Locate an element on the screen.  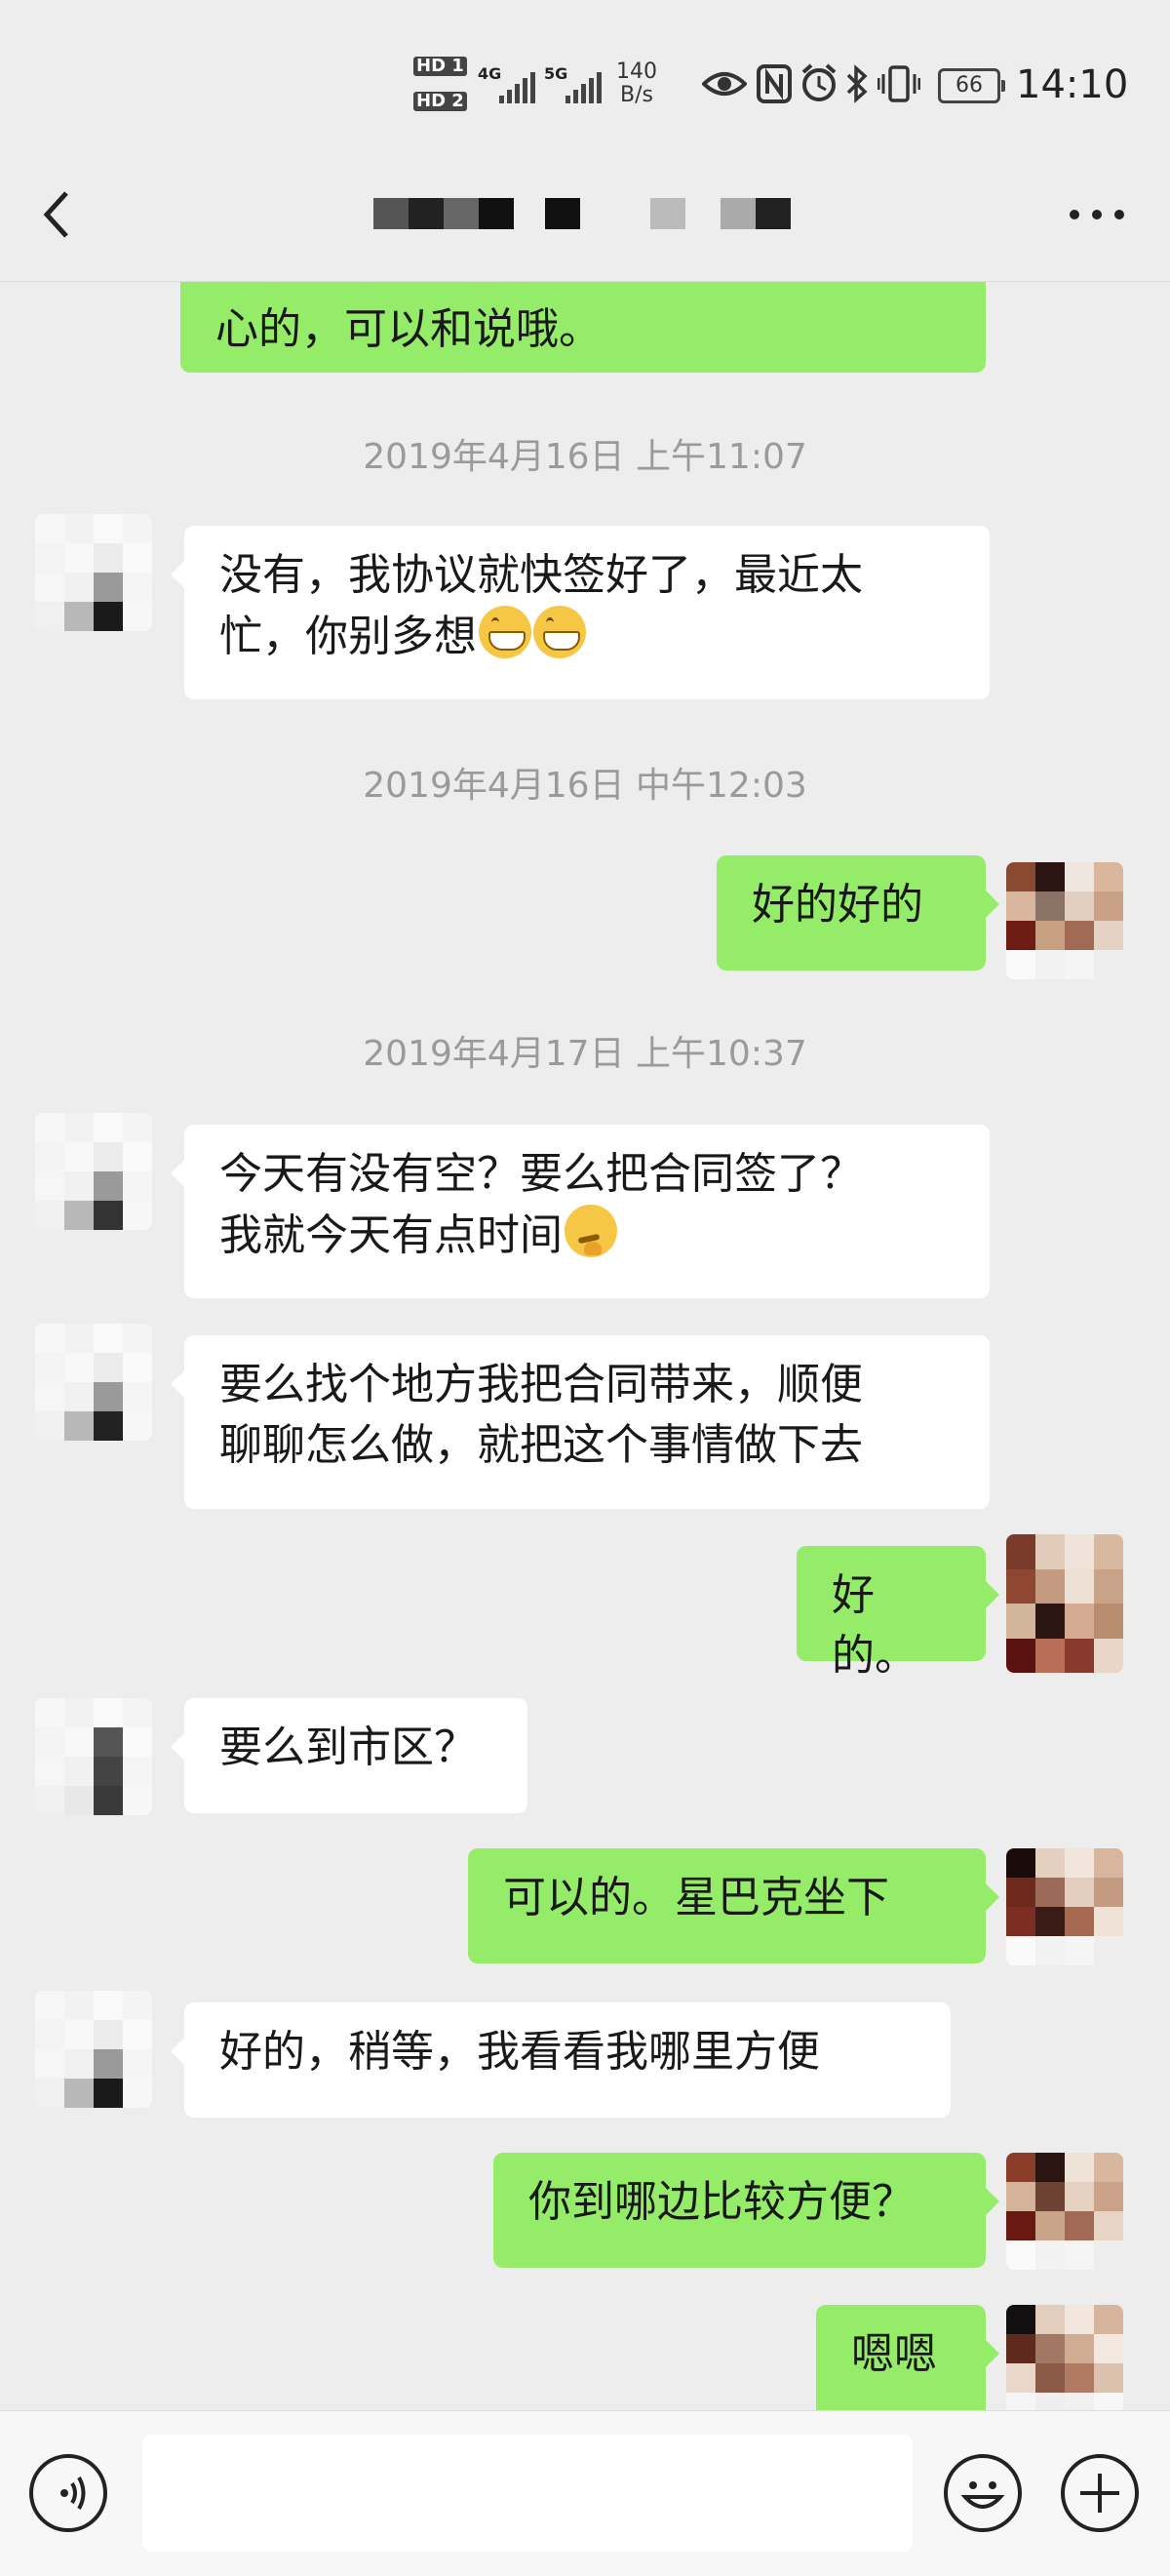
message-text: 好的好的 is located at coordinates (837, 905).